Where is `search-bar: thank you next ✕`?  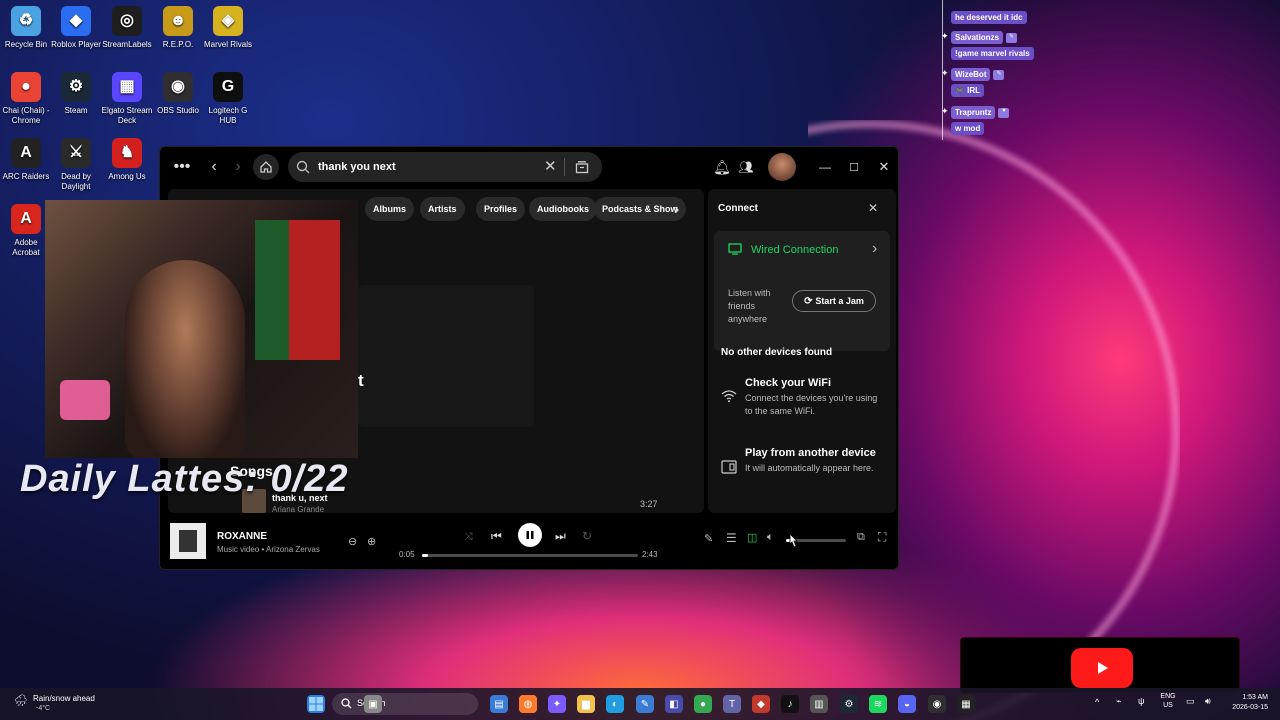 search-bar: thank you next ✕ is located at coordinates (445, 167).